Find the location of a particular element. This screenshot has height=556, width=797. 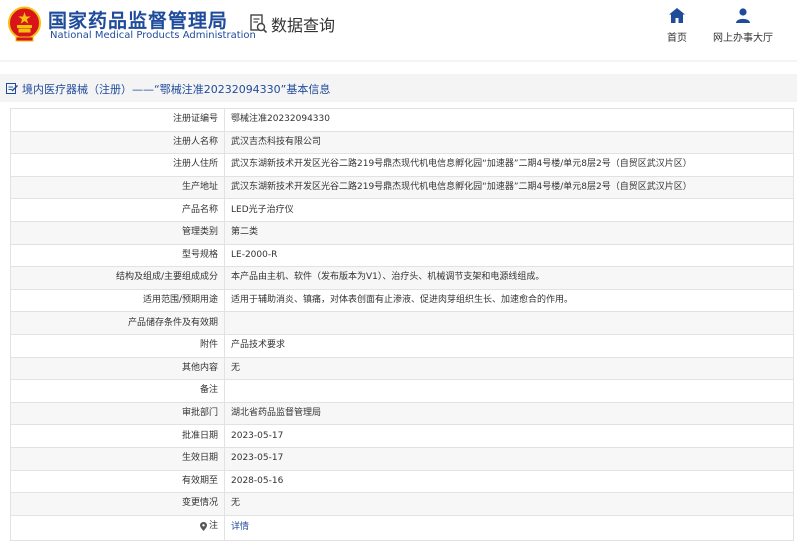

row-value: 武汉吉杰科技有限公司 is located at coordinates (509, 142).